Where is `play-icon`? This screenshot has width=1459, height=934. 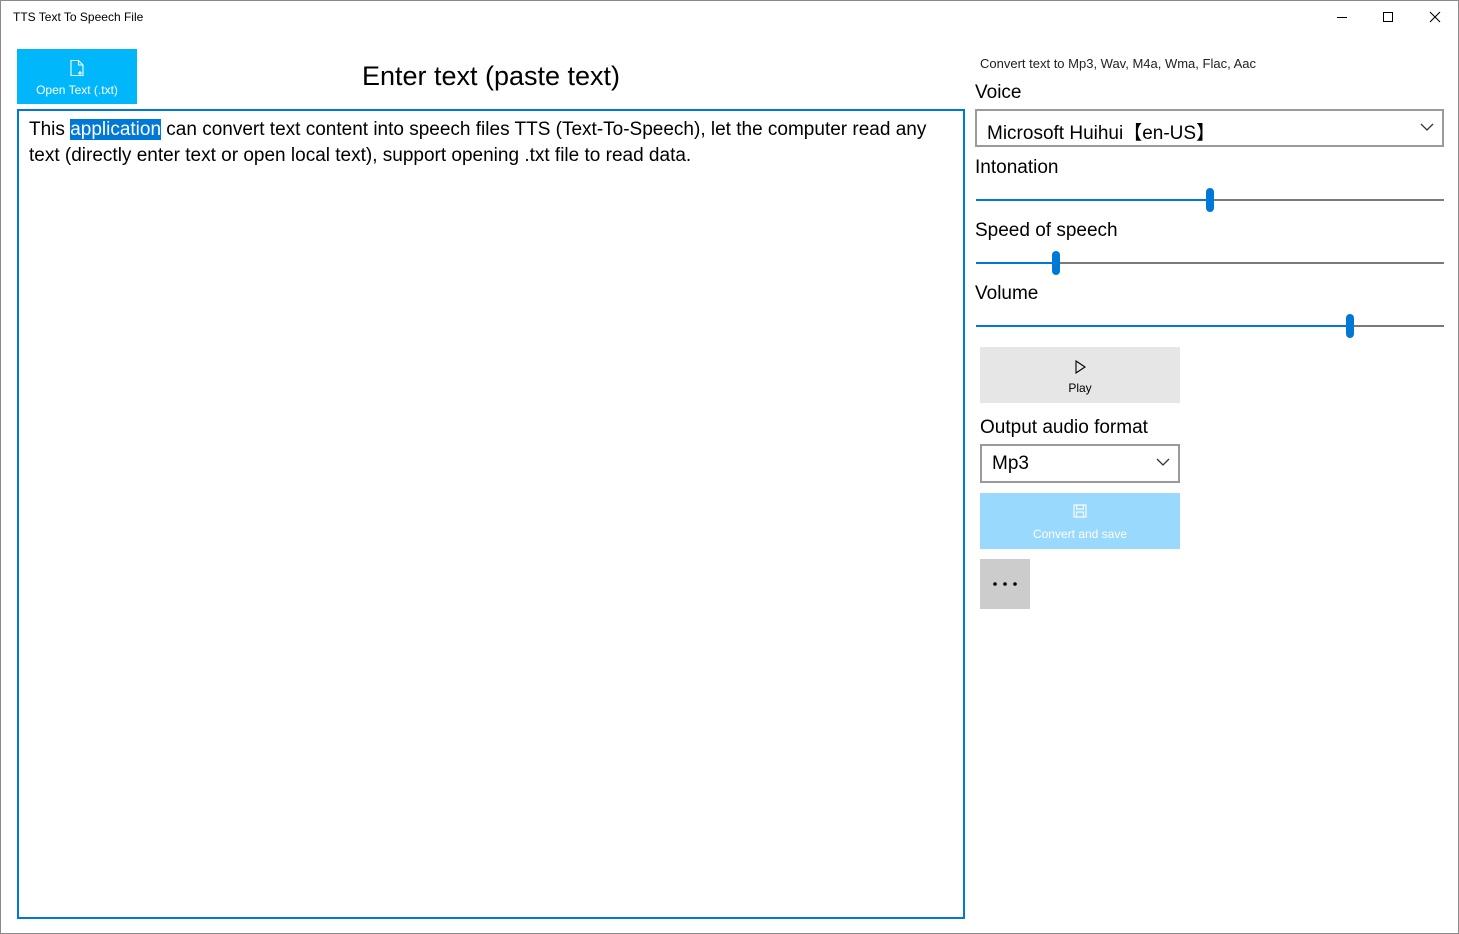
play-icon is located at coordinates (1080, 367).